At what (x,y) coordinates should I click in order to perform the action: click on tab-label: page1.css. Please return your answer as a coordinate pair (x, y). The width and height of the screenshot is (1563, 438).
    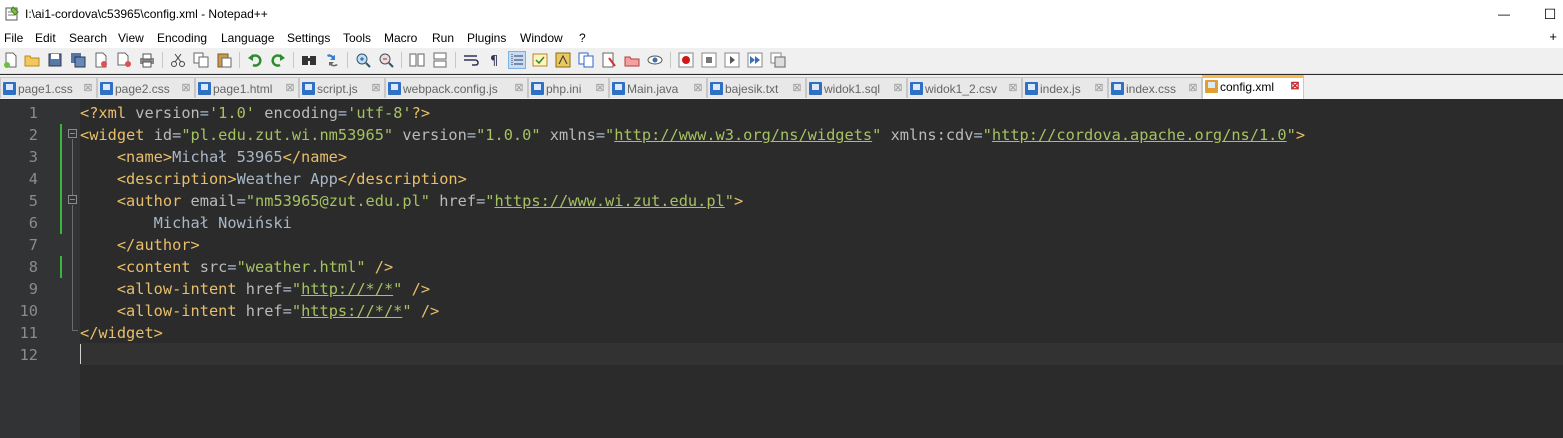
    Looking at the image, I should click on (45, 89).